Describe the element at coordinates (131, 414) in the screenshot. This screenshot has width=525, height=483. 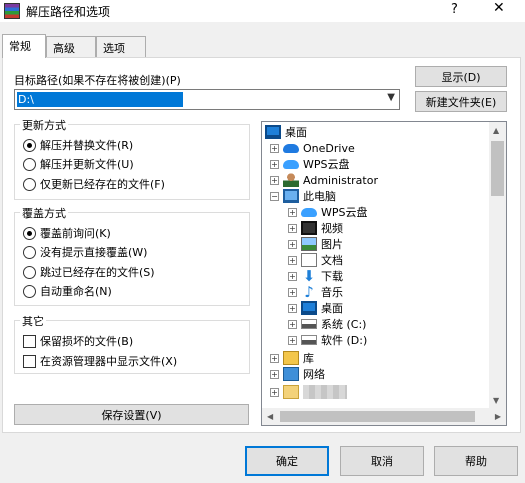
I see `save-settings-button: 保存设置(V)` at that location.